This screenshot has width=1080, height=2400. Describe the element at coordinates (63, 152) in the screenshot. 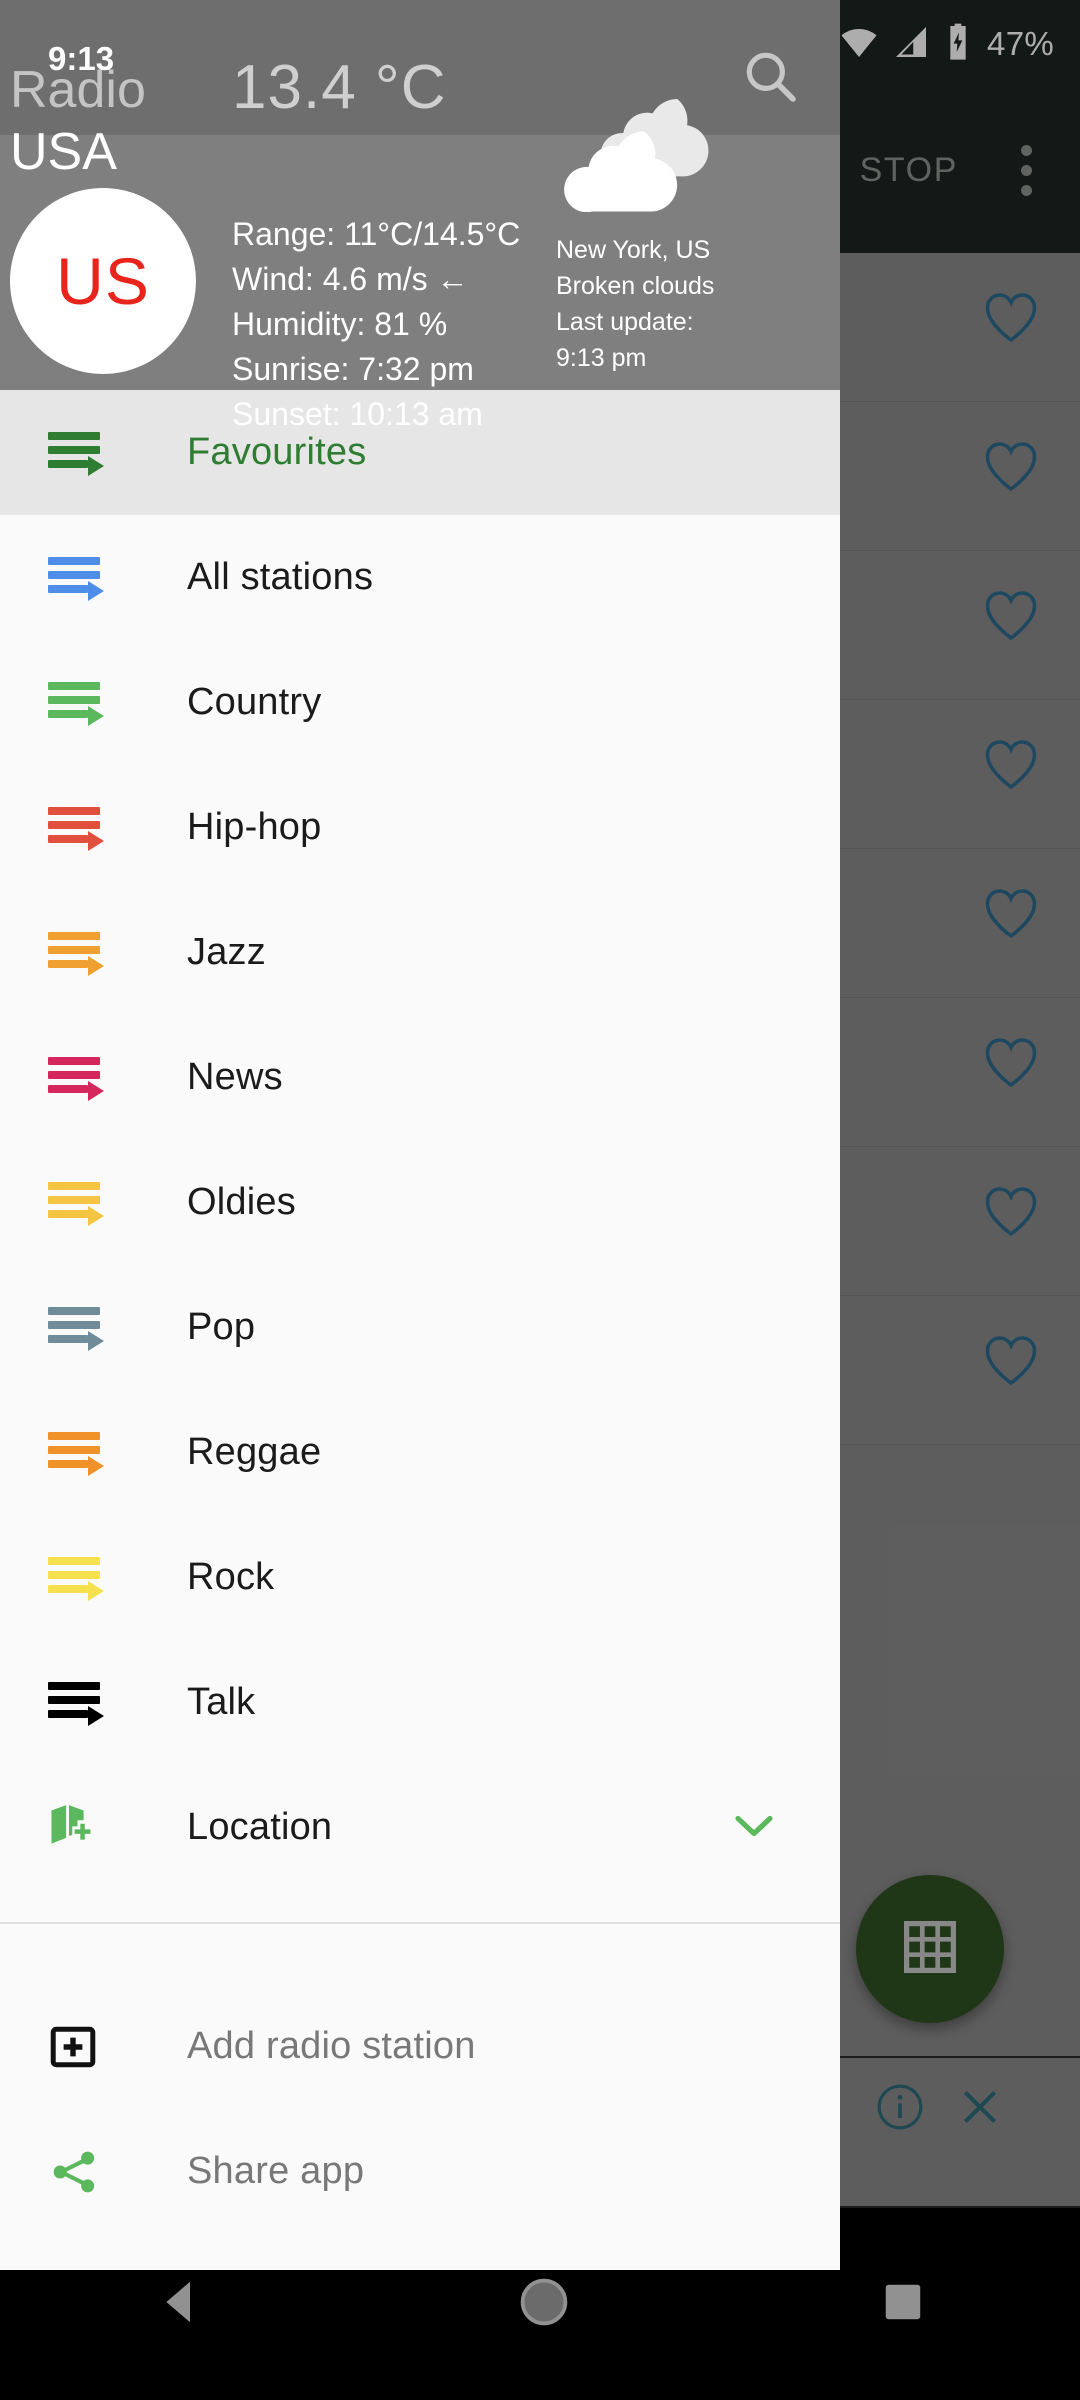

I see `app-title-line2: USA` at that location.